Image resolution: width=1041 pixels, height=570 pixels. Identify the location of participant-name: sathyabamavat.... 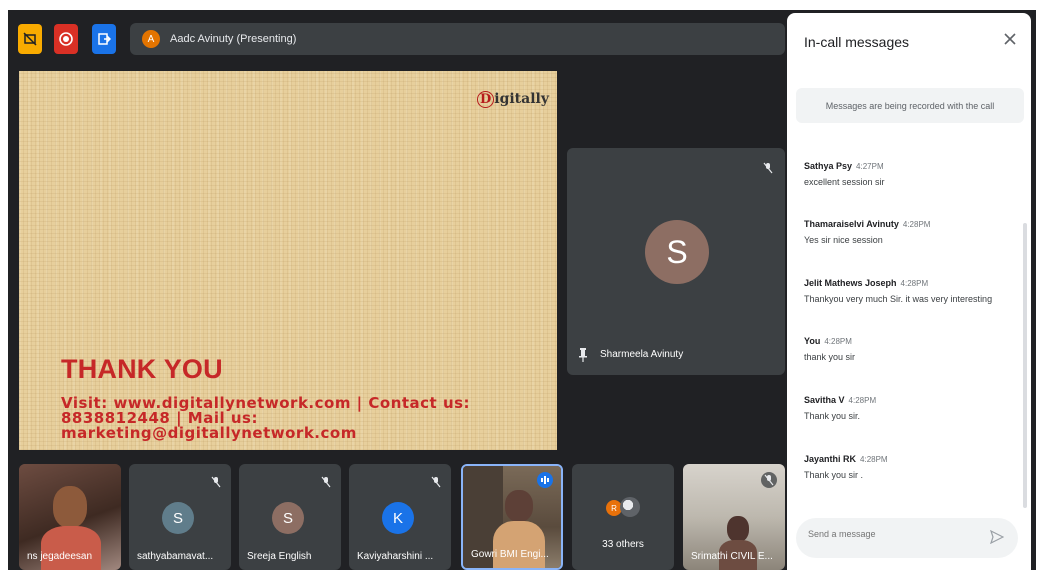
(175, 556).